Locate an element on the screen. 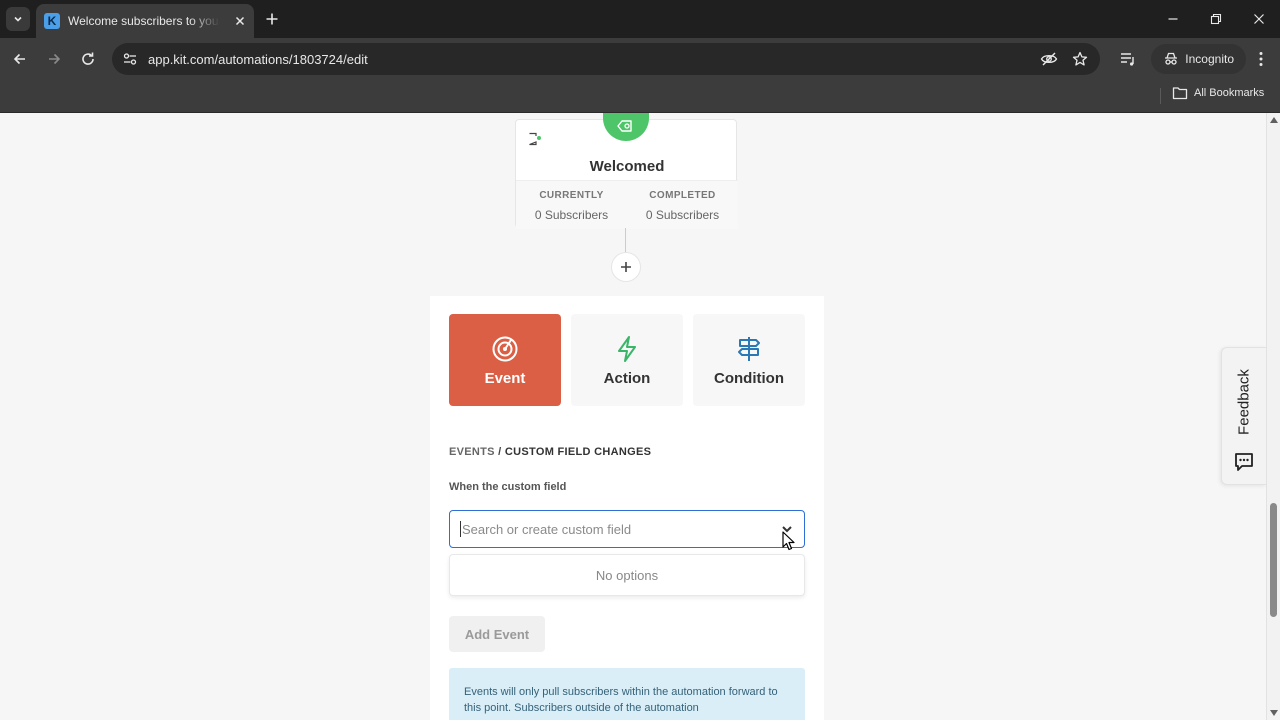  window-controls is located at coordinates (1215, 19).